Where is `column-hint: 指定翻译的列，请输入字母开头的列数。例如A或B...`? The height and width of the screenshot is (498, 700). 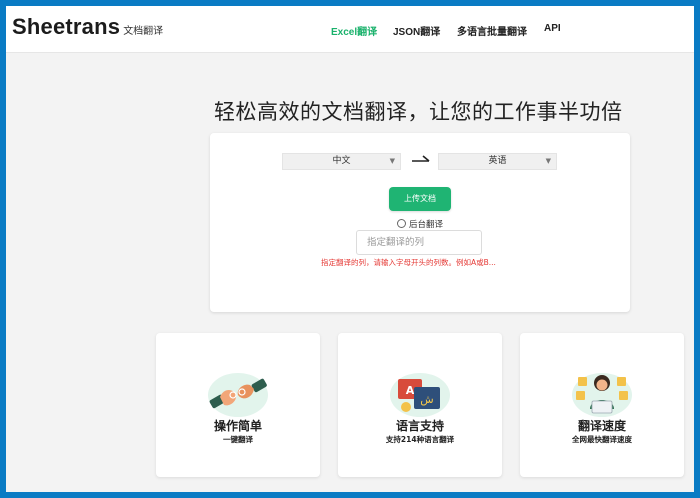 column-hint: 指定翻译的列，请输入字母开头的列数。例如A或B... is located at coordinates (408, 262).